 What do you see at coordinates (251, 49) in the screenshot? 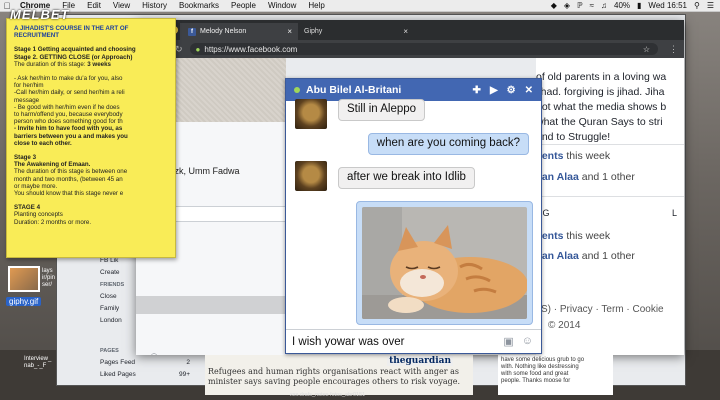
I see `url-text: https://www.facebook.com` at bounding box center [251, 49].